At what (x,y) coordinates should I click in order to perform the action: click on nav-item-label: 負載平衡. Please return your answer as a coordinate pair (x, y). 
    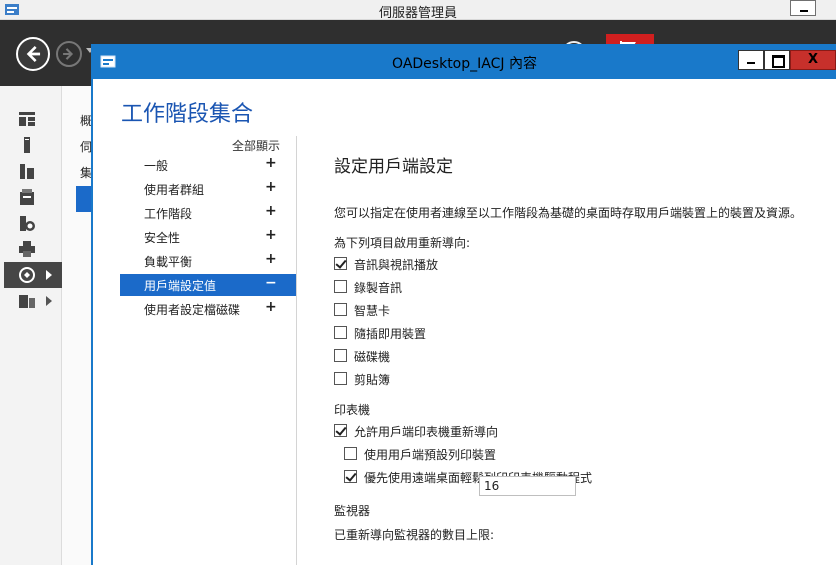
    Looking at the image, I should click on (168, 262).